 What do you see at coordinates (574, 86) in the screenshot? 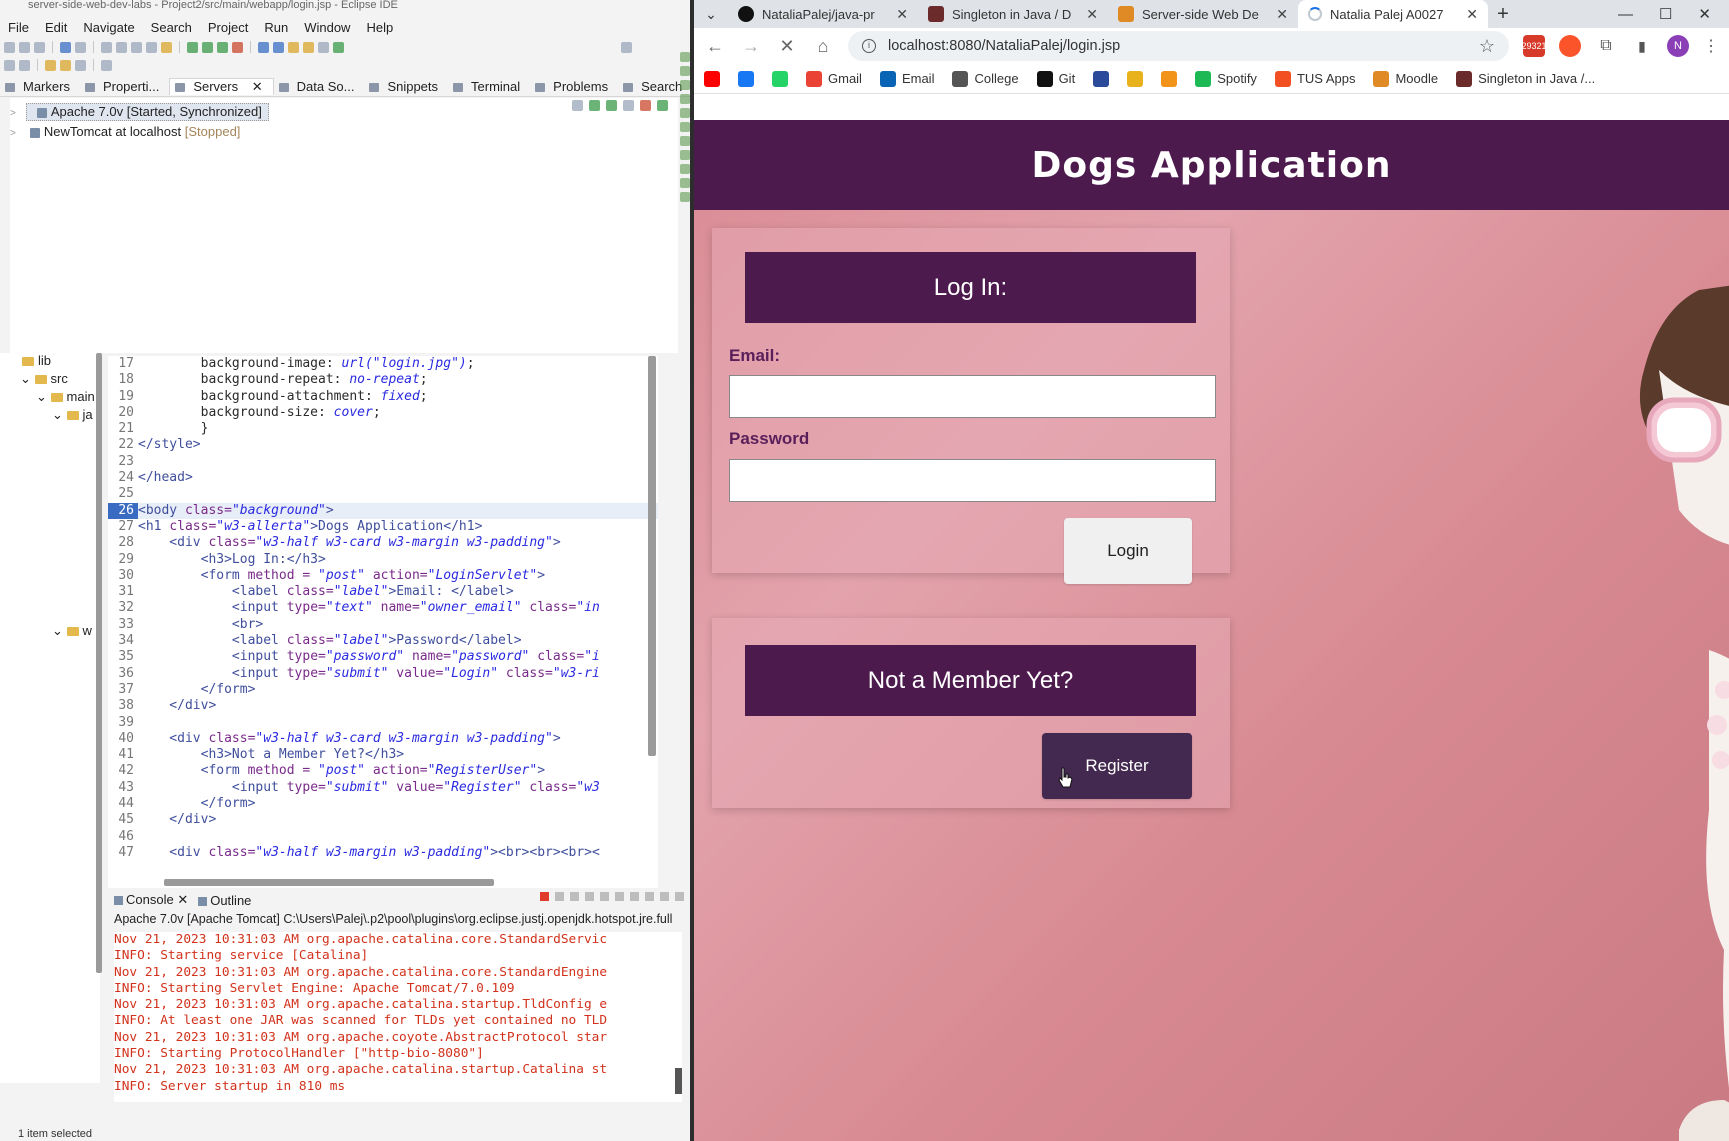
I see `view-tab: Problems` at bounding box center [574, 86].